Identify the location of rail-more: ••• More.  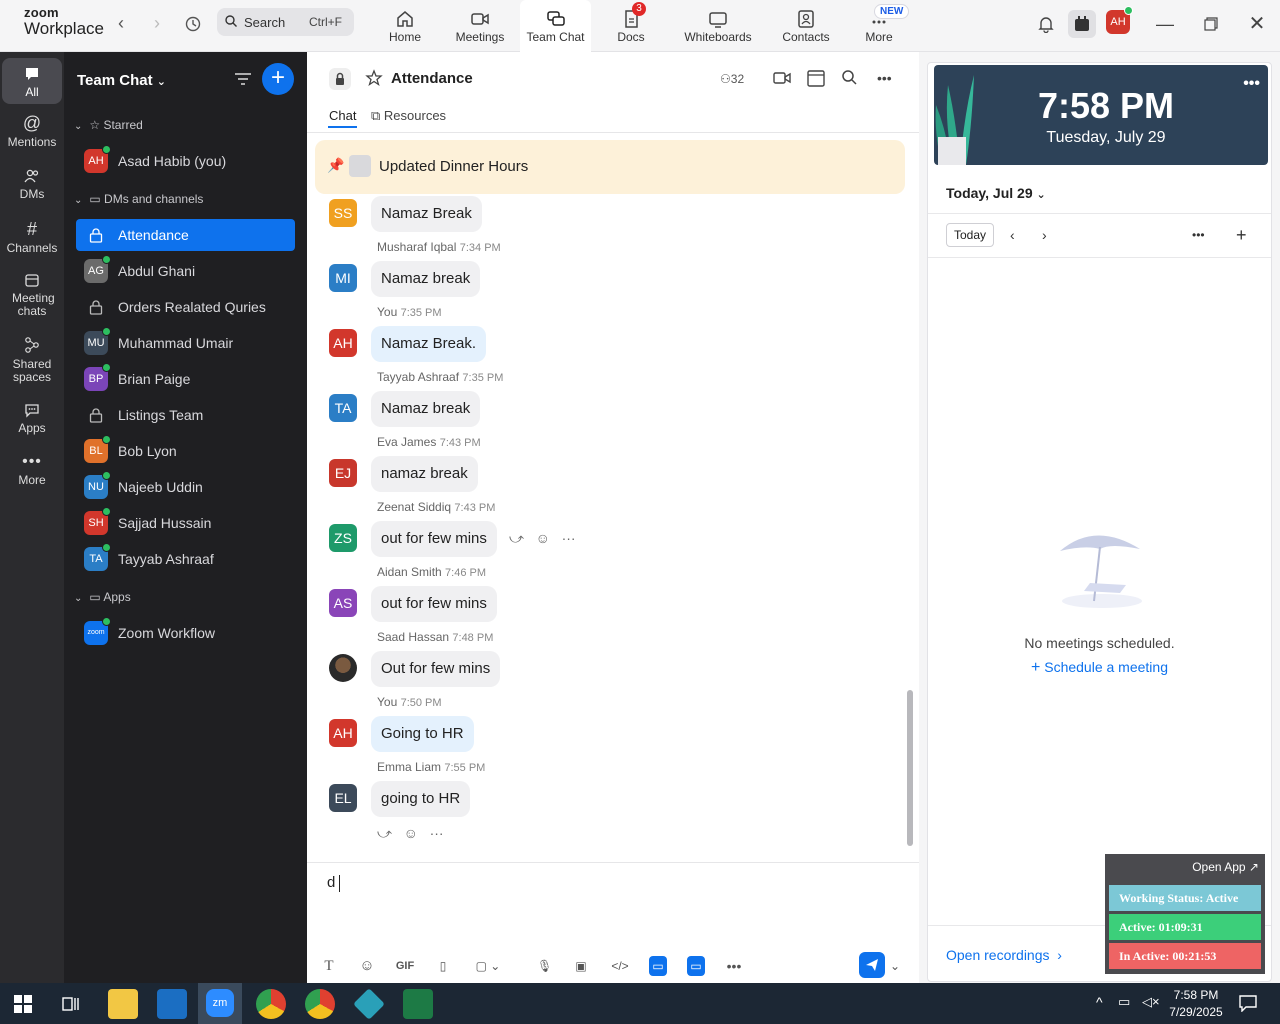
(32, 470).